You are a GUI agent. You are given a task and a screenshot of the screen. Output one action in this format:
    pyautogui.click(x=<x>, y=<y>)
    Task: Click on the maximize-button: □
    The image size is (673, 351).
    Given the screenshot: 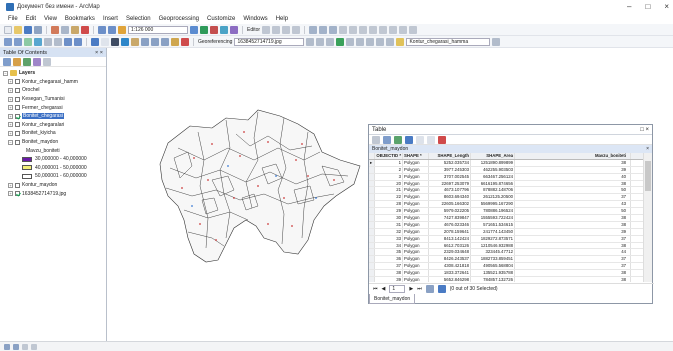 What is the action you would take?
    pyautogui.click(x=647, y=6)
    